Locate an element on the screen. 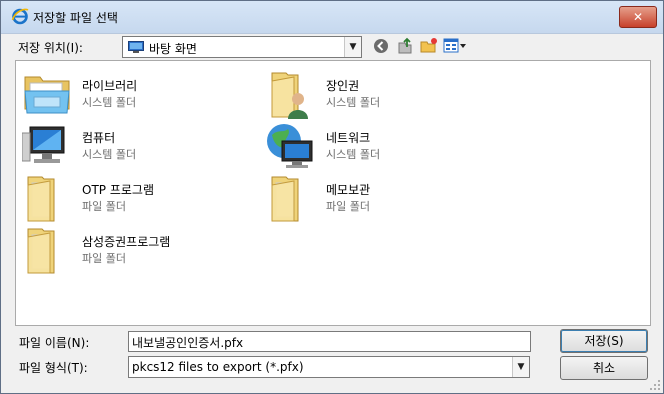 This screenshot has width=664, height=394. up-folder-icon is located at coordinates (405, 45).